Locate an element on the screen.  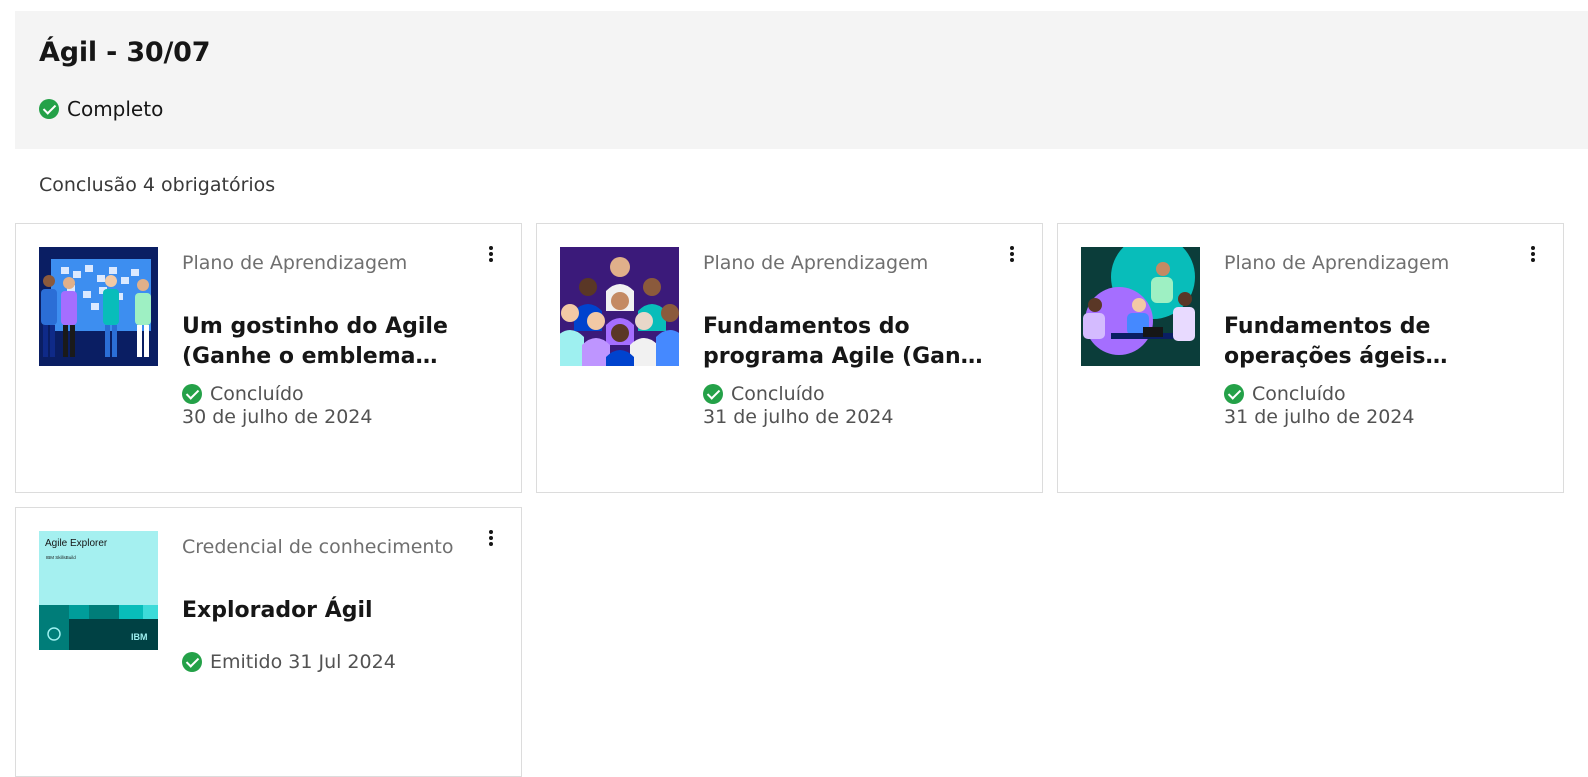
plan-status-label: Completo is located at coordinates (115, 109).